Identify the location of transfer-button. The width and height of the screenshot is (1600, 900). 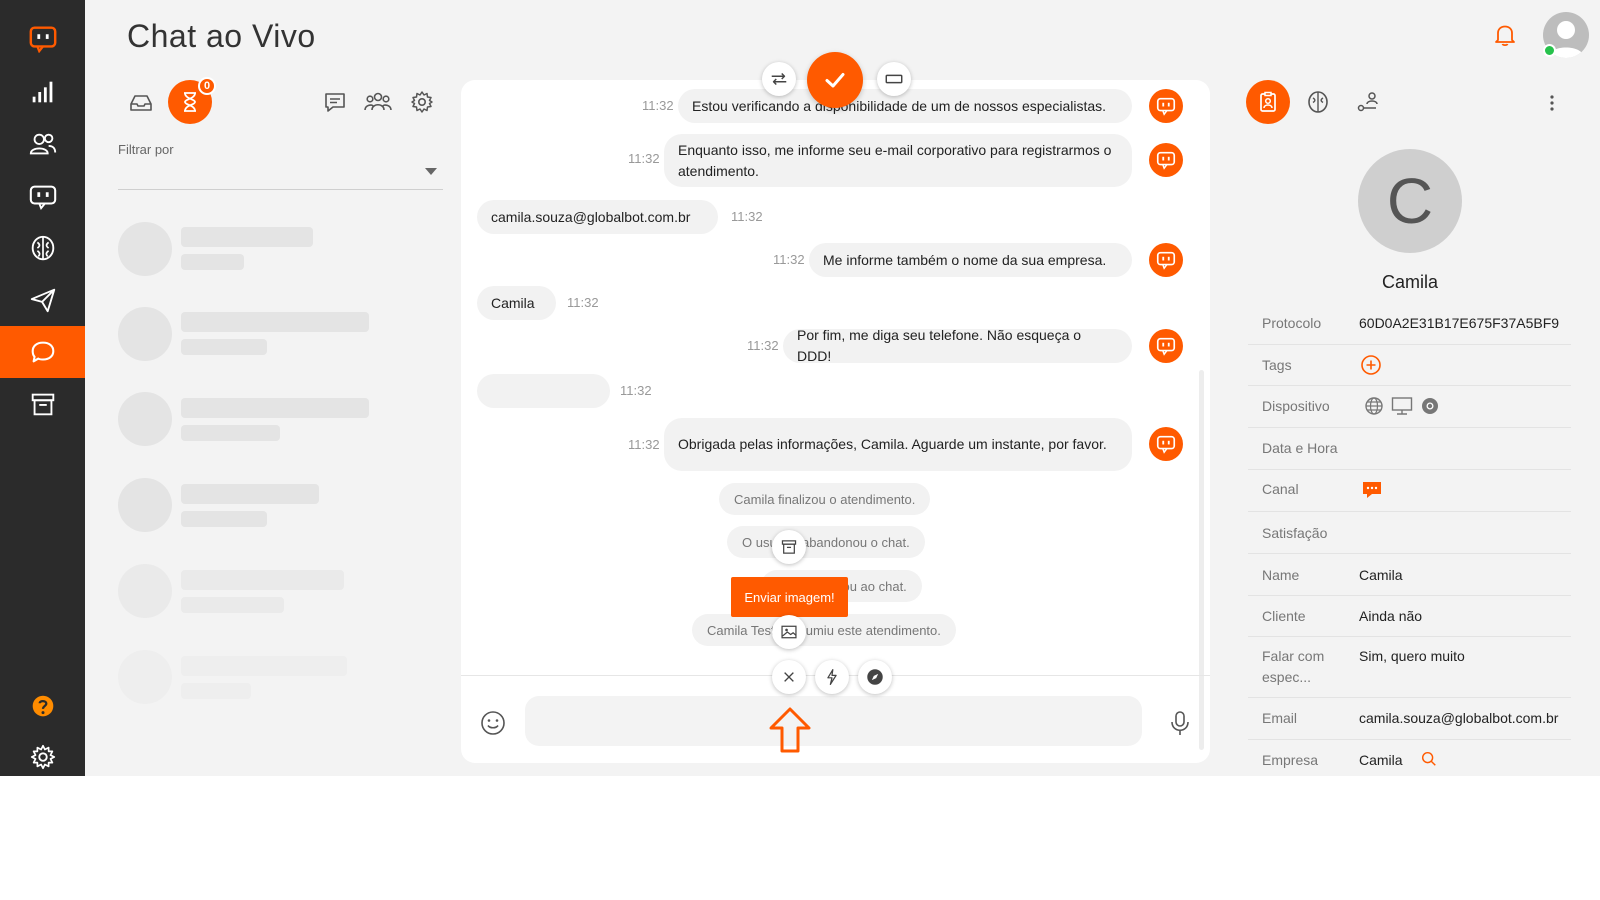
(779, 79).